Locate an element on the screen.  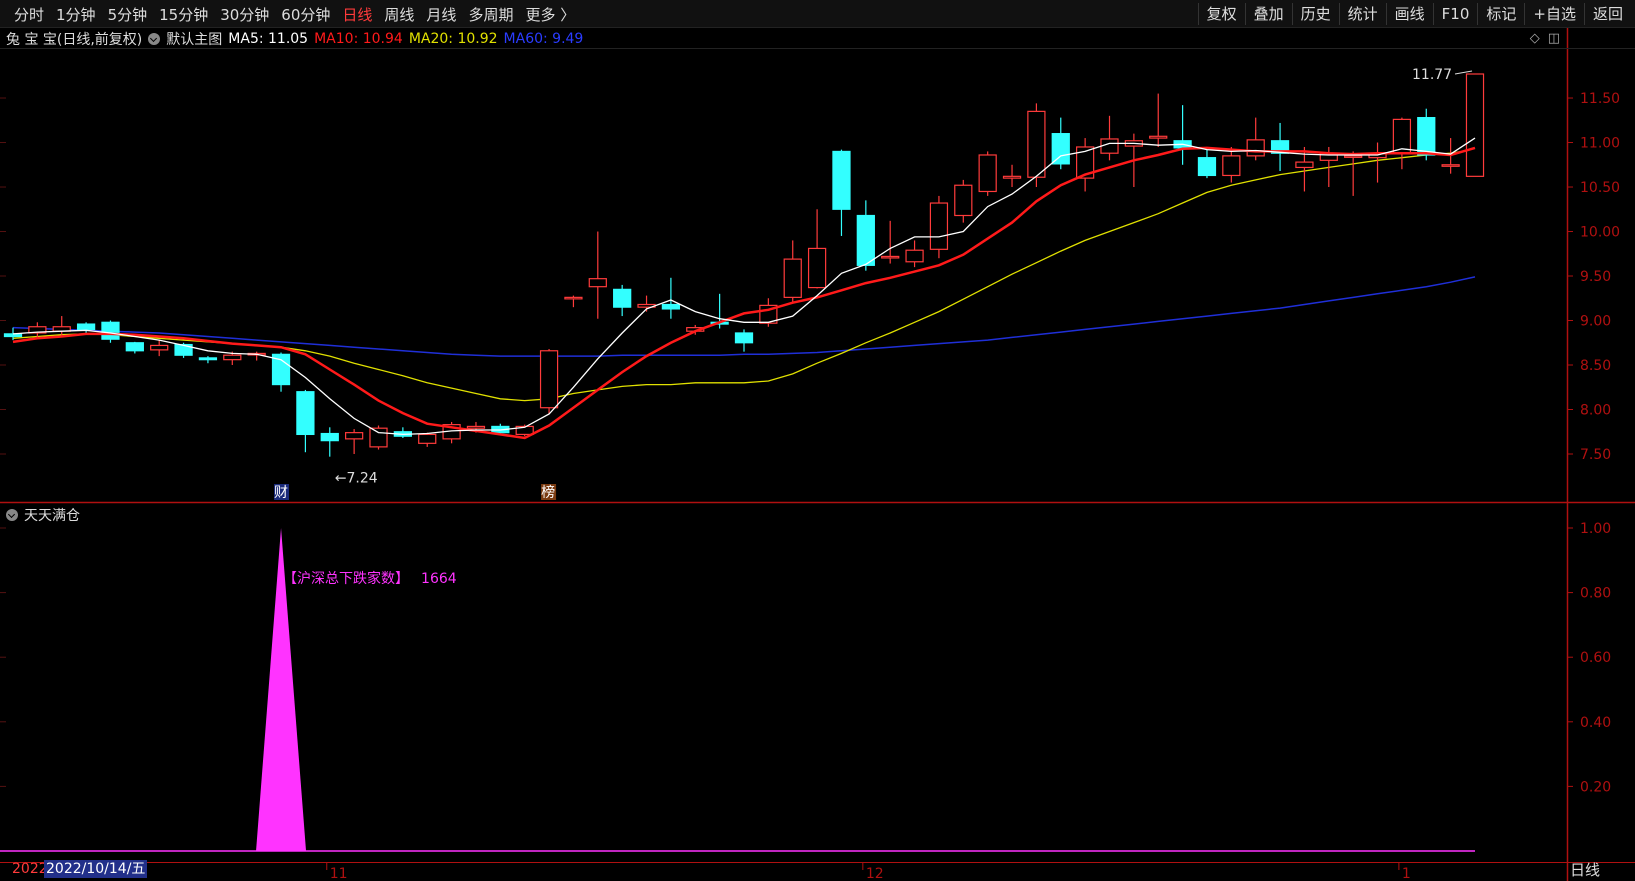
indicator-value: 1664 is located at coordinates (439, 579).